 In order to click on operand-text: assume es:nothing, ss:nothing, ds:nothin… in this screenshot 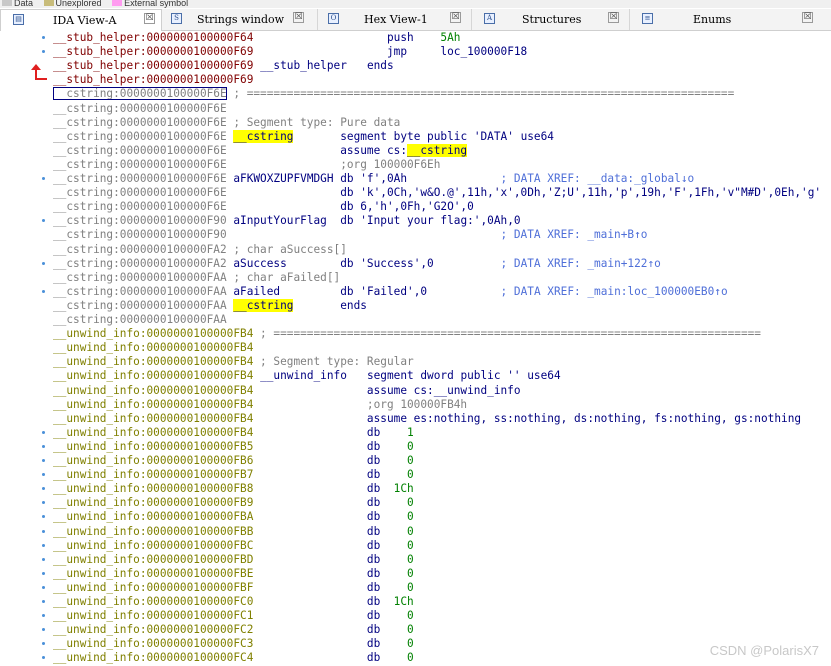, I will do `click(584, 418)`.